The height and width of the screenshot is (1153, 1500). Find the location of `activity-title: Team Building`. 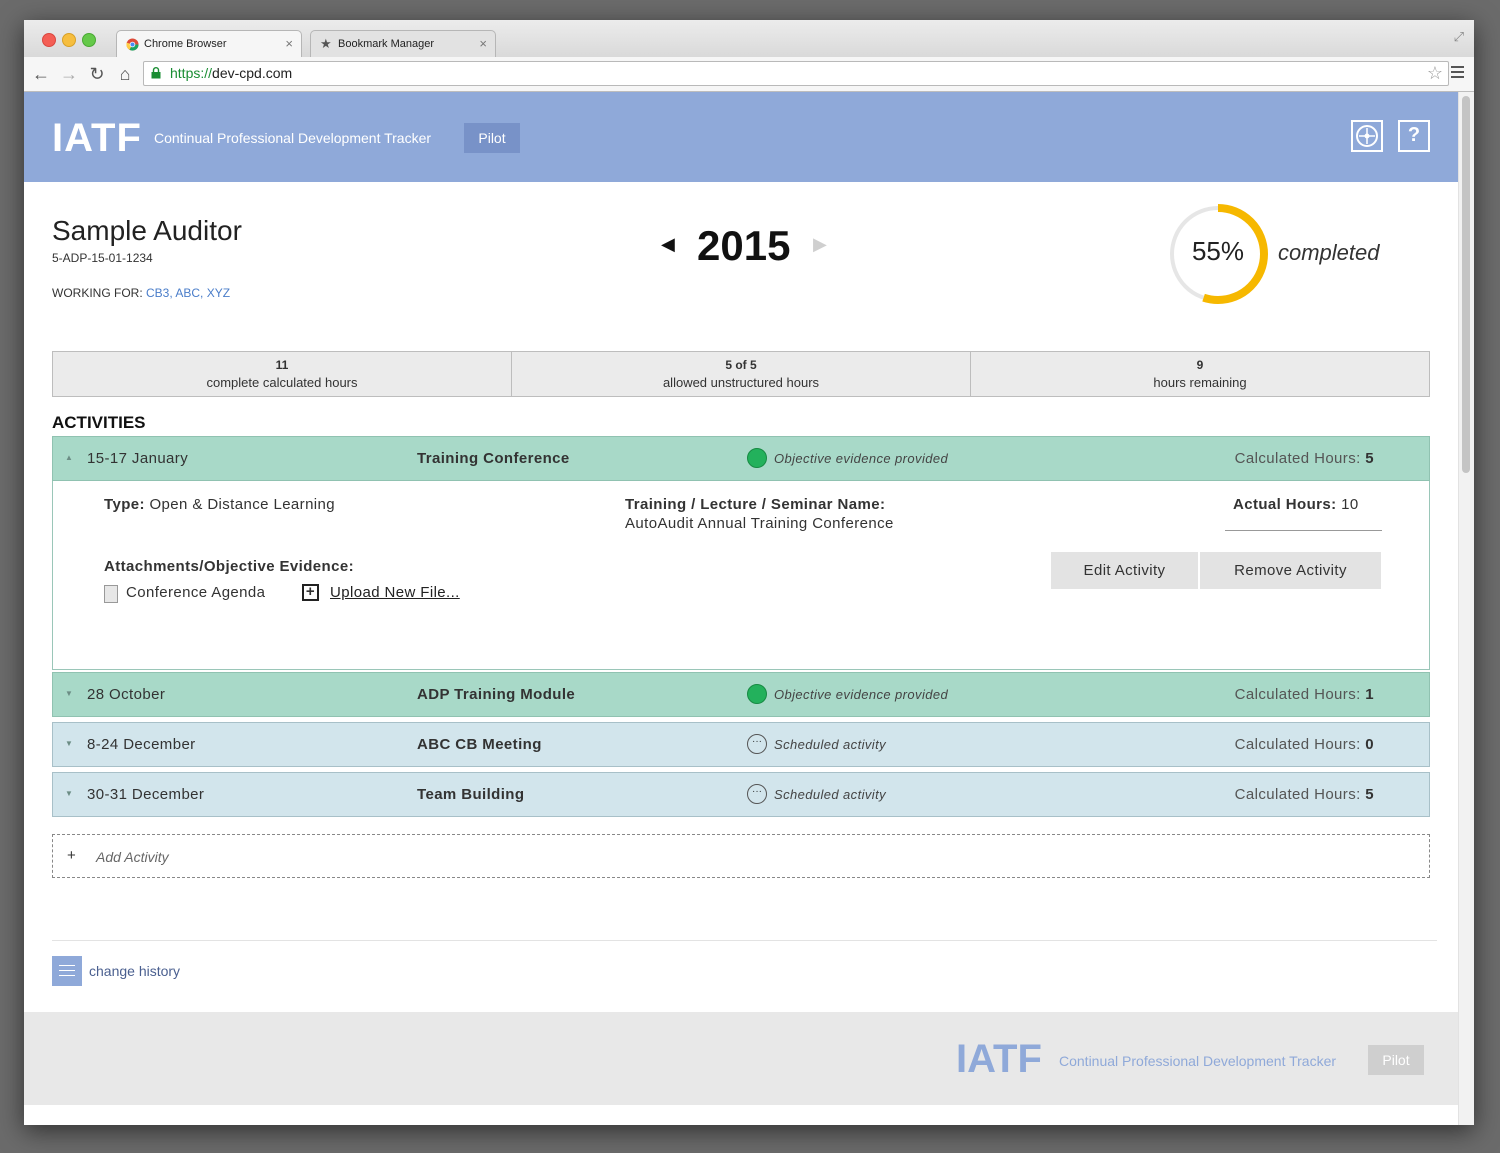

activity-title: Team Building is located at coordinates (471, 794).